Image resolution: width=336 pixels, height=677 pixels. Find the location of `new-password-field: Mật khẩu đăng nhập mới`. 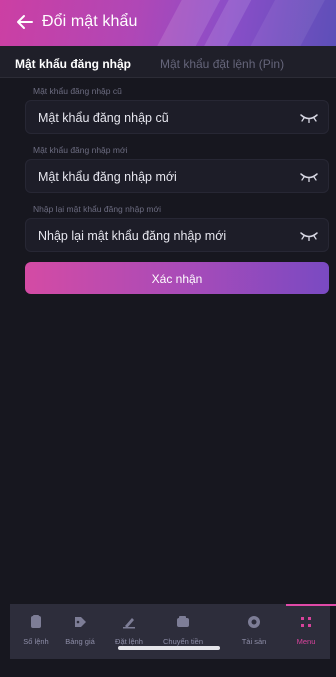

new-password-field: Mật khẩu đăng nhập mới is located at coordinates (177, 176).